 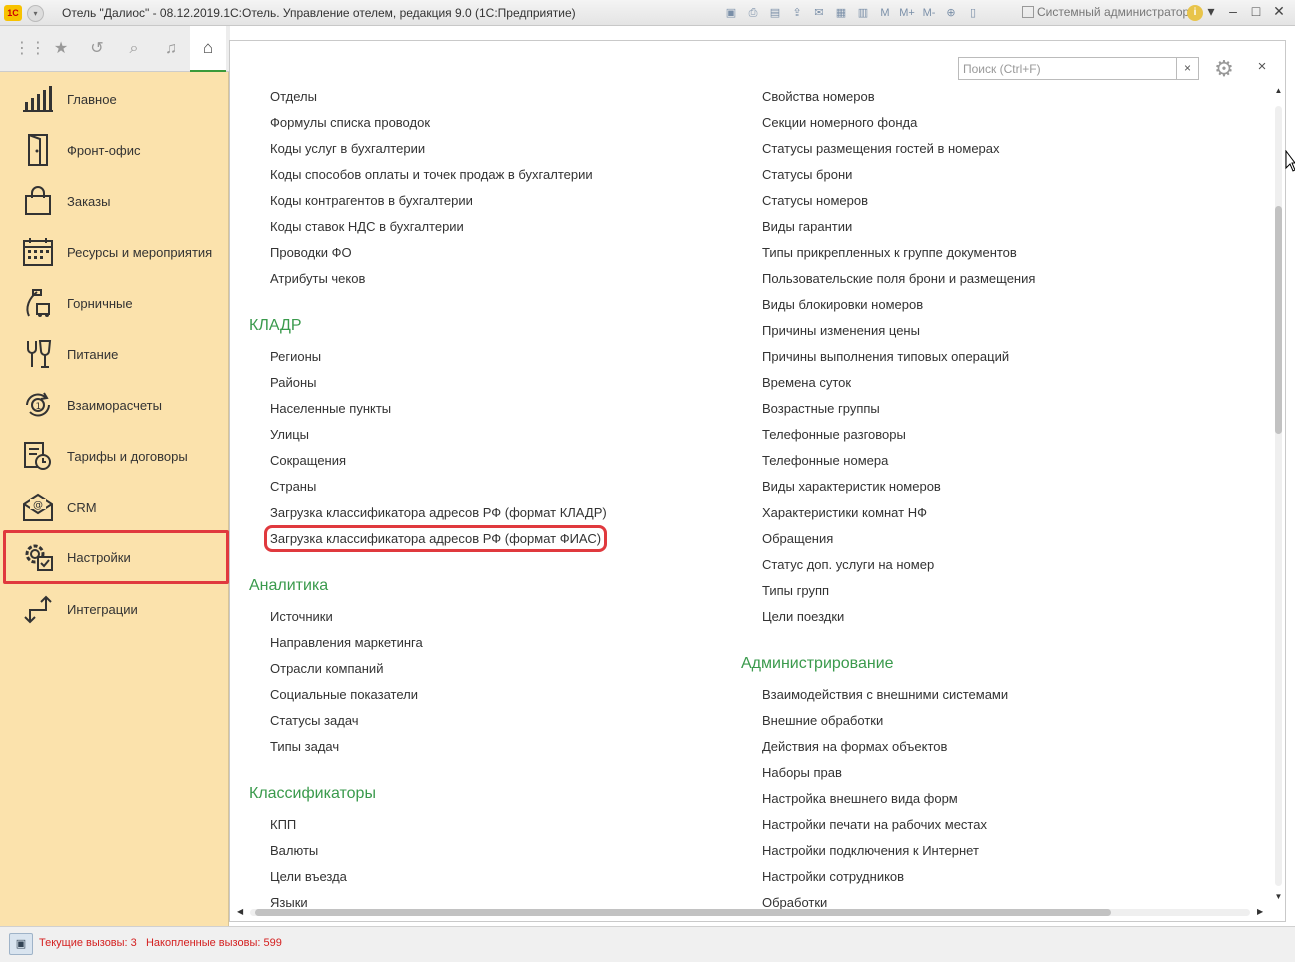 What do you see at coordinates (97, 49) in the screenshot?
I see `history-icon: ↺` at bounding box center [97, 49].